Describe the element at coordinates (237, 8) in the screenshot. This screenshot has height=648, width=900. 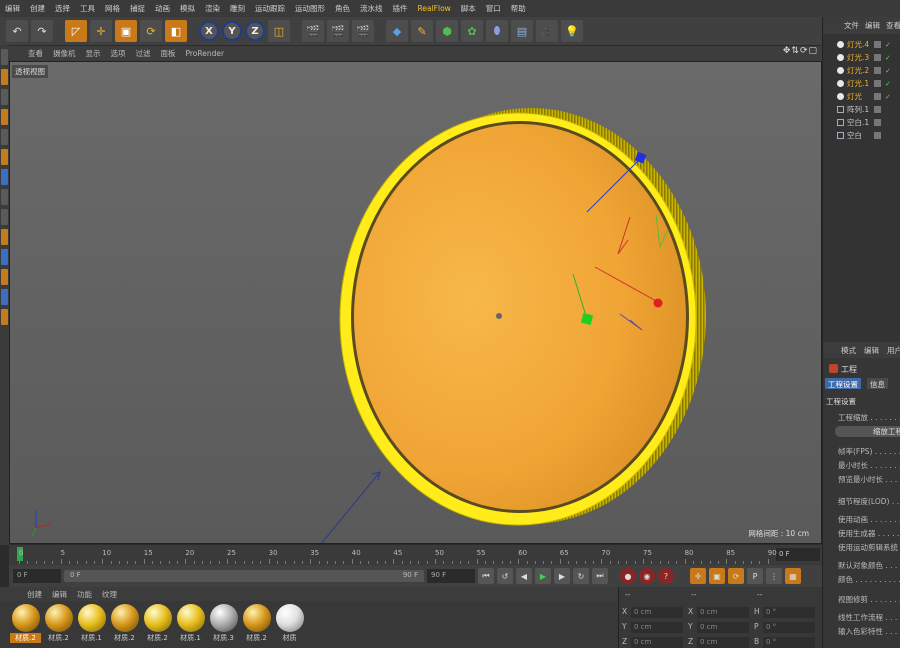
I see `menu-item-9: 雕刻` at that location.